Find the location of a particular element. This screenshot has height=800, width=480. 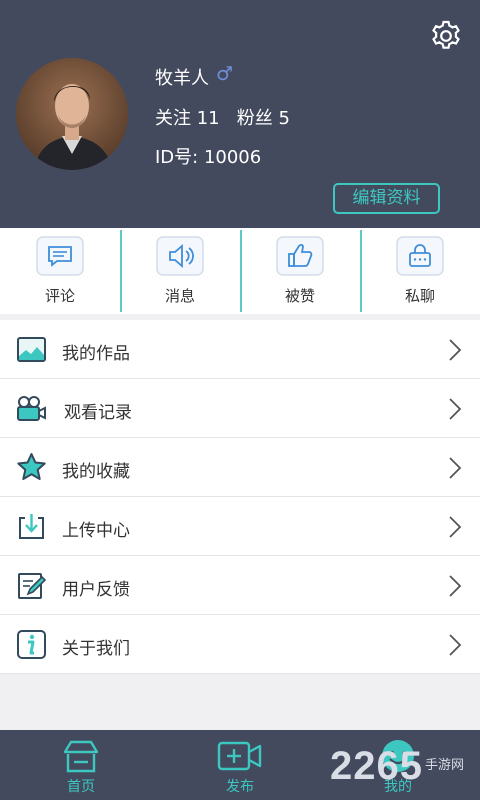

home-icon is located at coordinates (81, 756).